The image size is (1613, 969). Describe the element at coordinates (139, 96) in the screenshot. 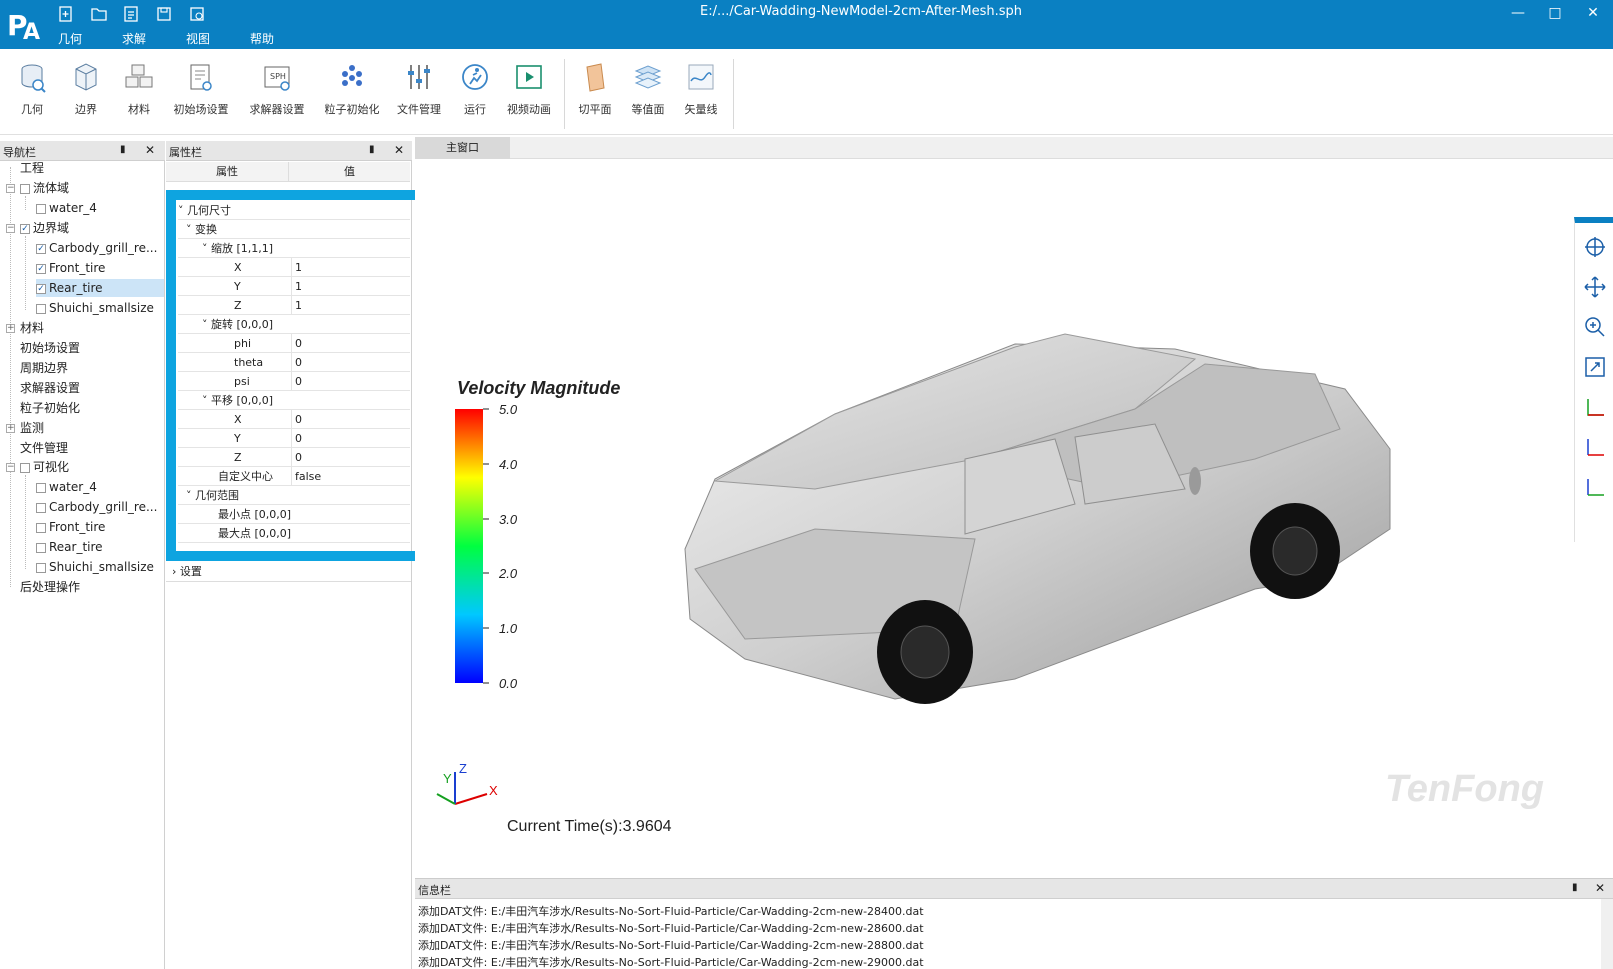

I see `ribbon-material-button: 材料` at that location.